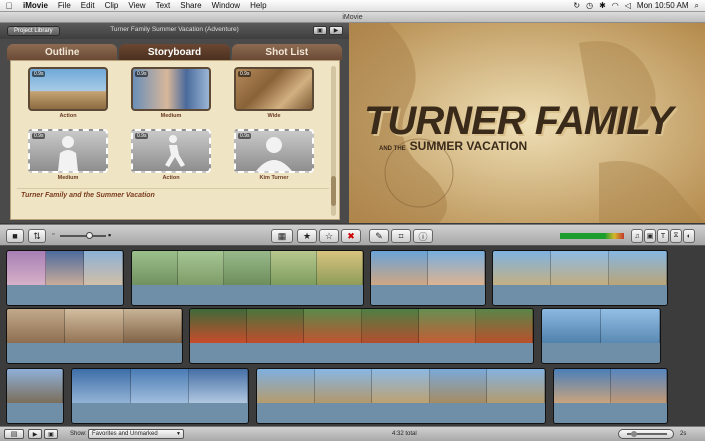  What do you see at coordinates (286, 52) in the screenshot?
I see `tab-shot-list: Shot List` at bounding box center [286, 52].